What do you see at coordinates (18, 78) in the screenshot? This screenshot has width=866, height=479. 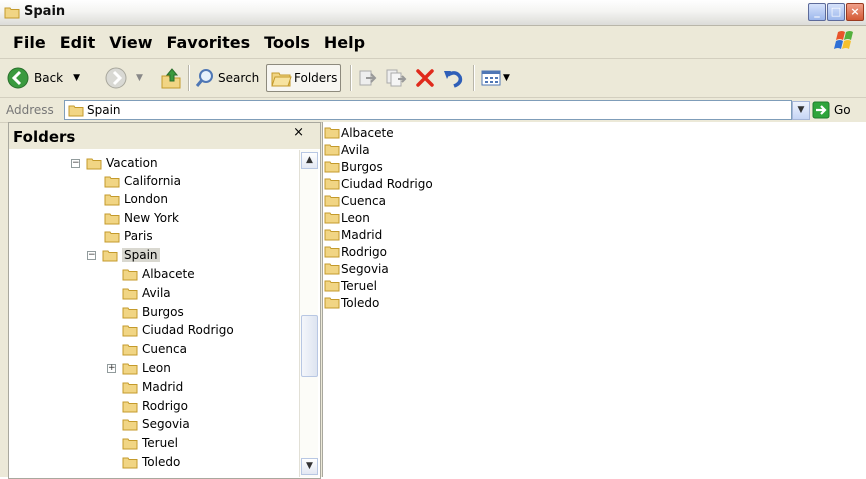 I see `back-arrow-icon` at bounding box center [18, 78].